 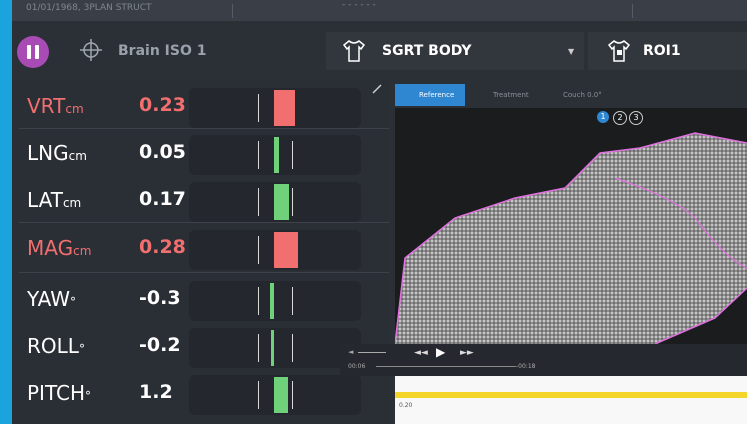 I want to click on surface-select: SGRT BODY ▼, so click(x=455, y=51).